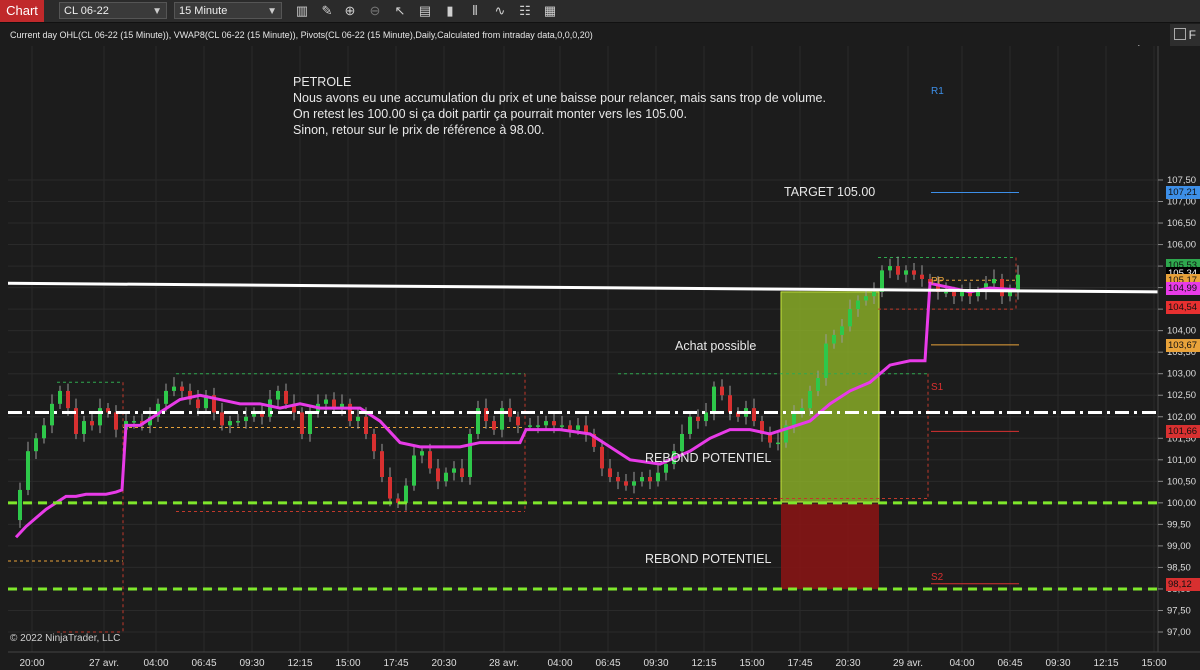  I want to click on time-tick-label: 12:15, so click(1105, 663).